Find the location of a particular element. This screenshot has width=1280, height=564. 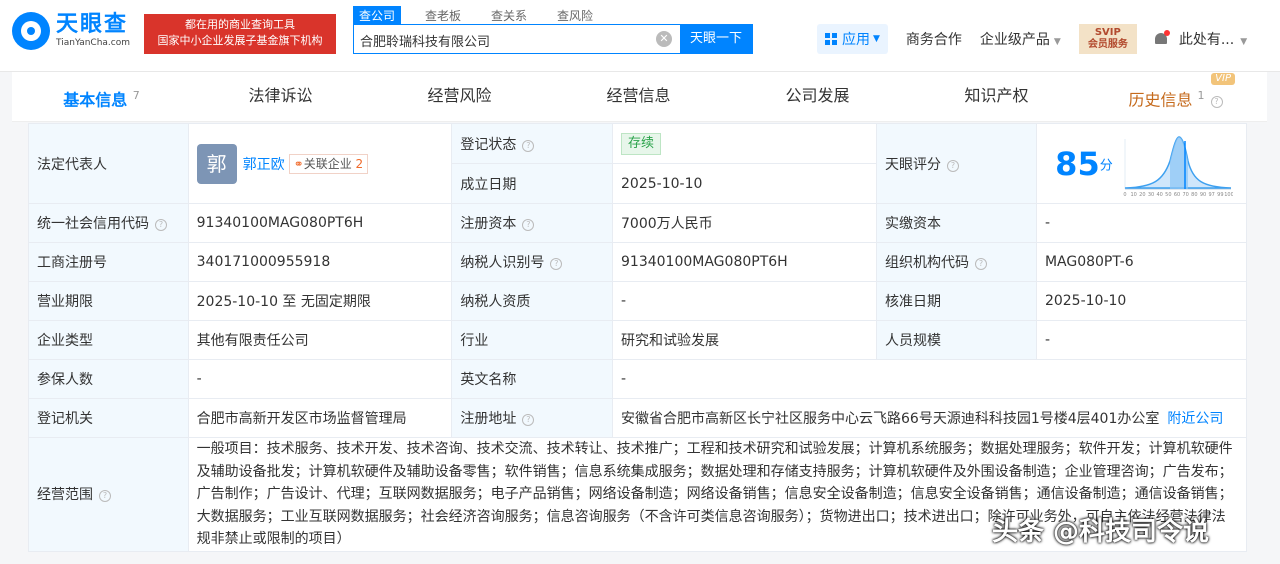

found-date-value: 2025-10-10 is located at coordinates (744, 183).